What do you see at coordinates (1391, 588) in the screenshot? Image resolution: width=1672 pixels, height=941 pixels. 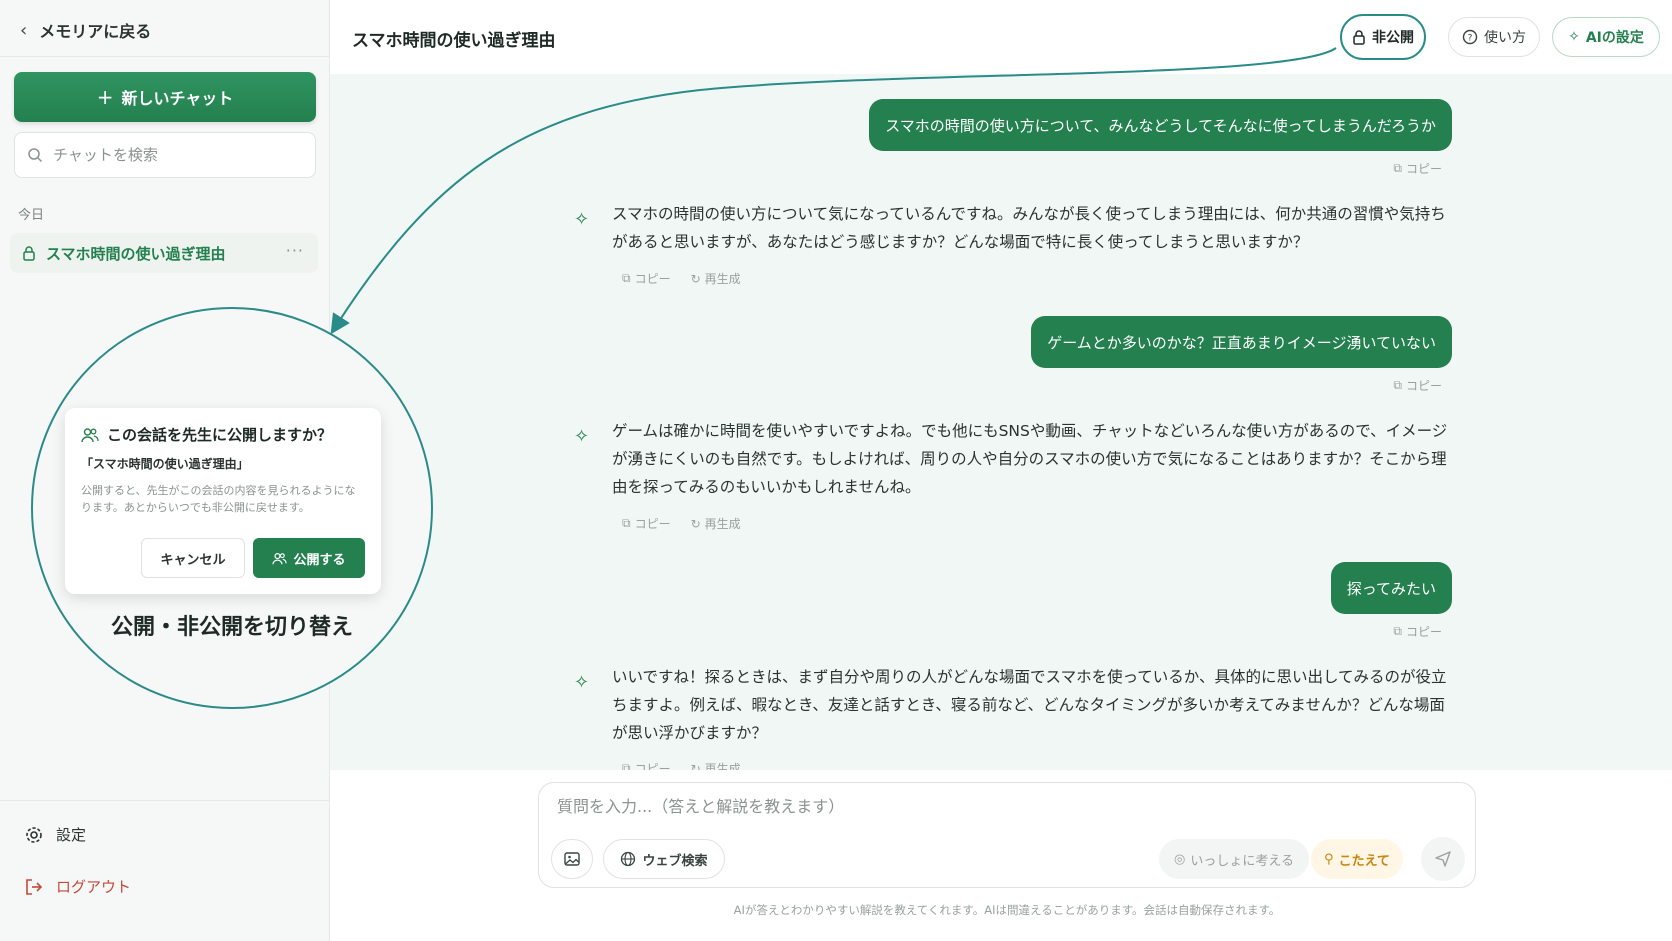 I see `user-message: 探ってみたい` at bounding box center [1391, 588].